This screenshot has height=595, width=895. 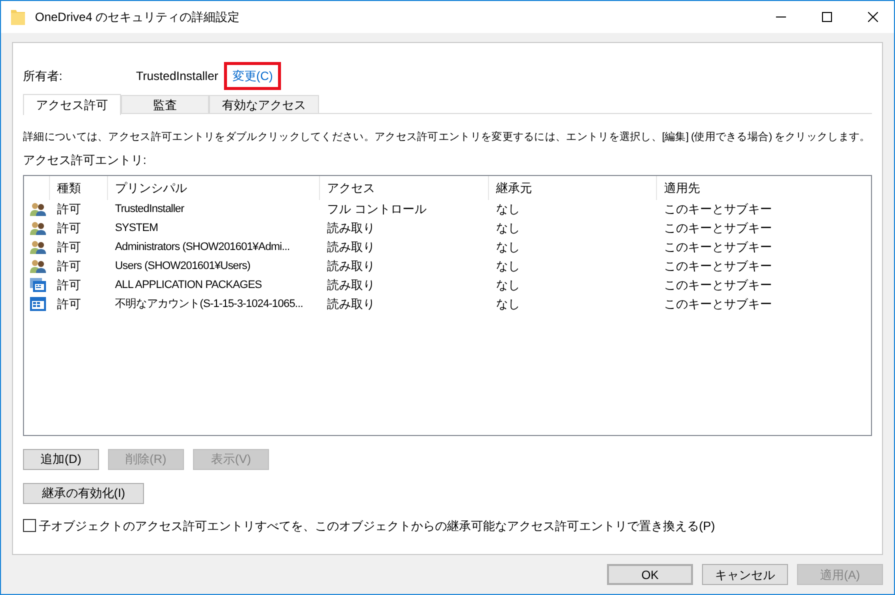 I want to click on owner-label: 所有者:, so click(x=43, y=76).